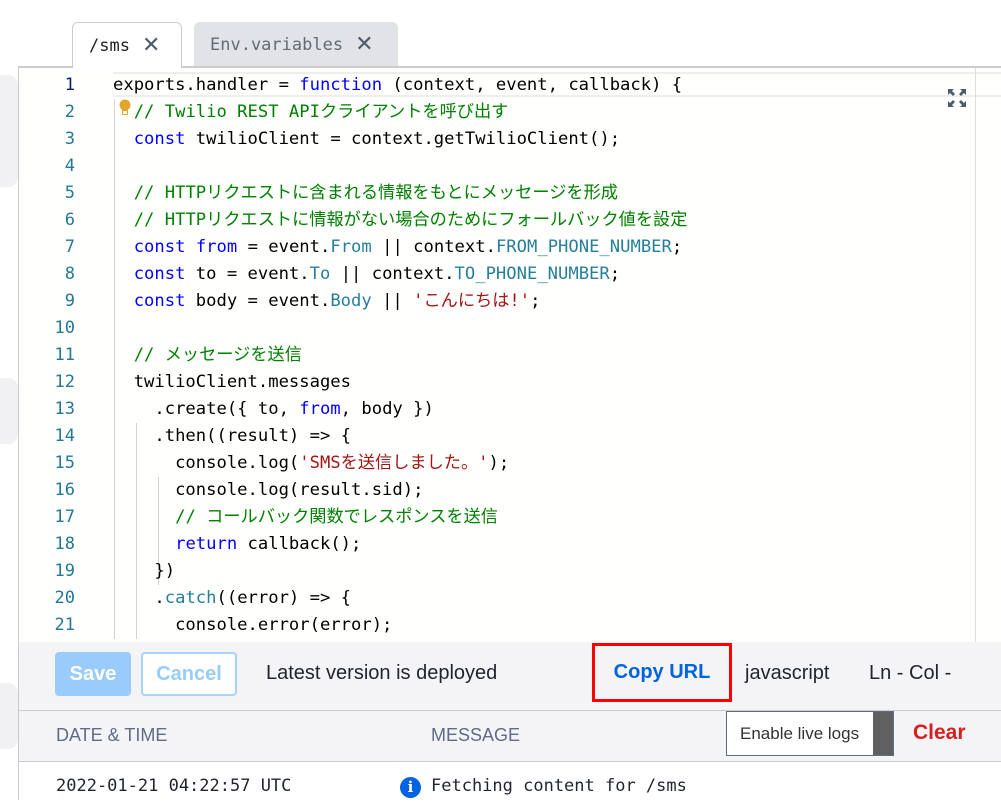  Describe the element at coordinates (69, 274) in the screenshot. I see `line-number: 8` at that location.